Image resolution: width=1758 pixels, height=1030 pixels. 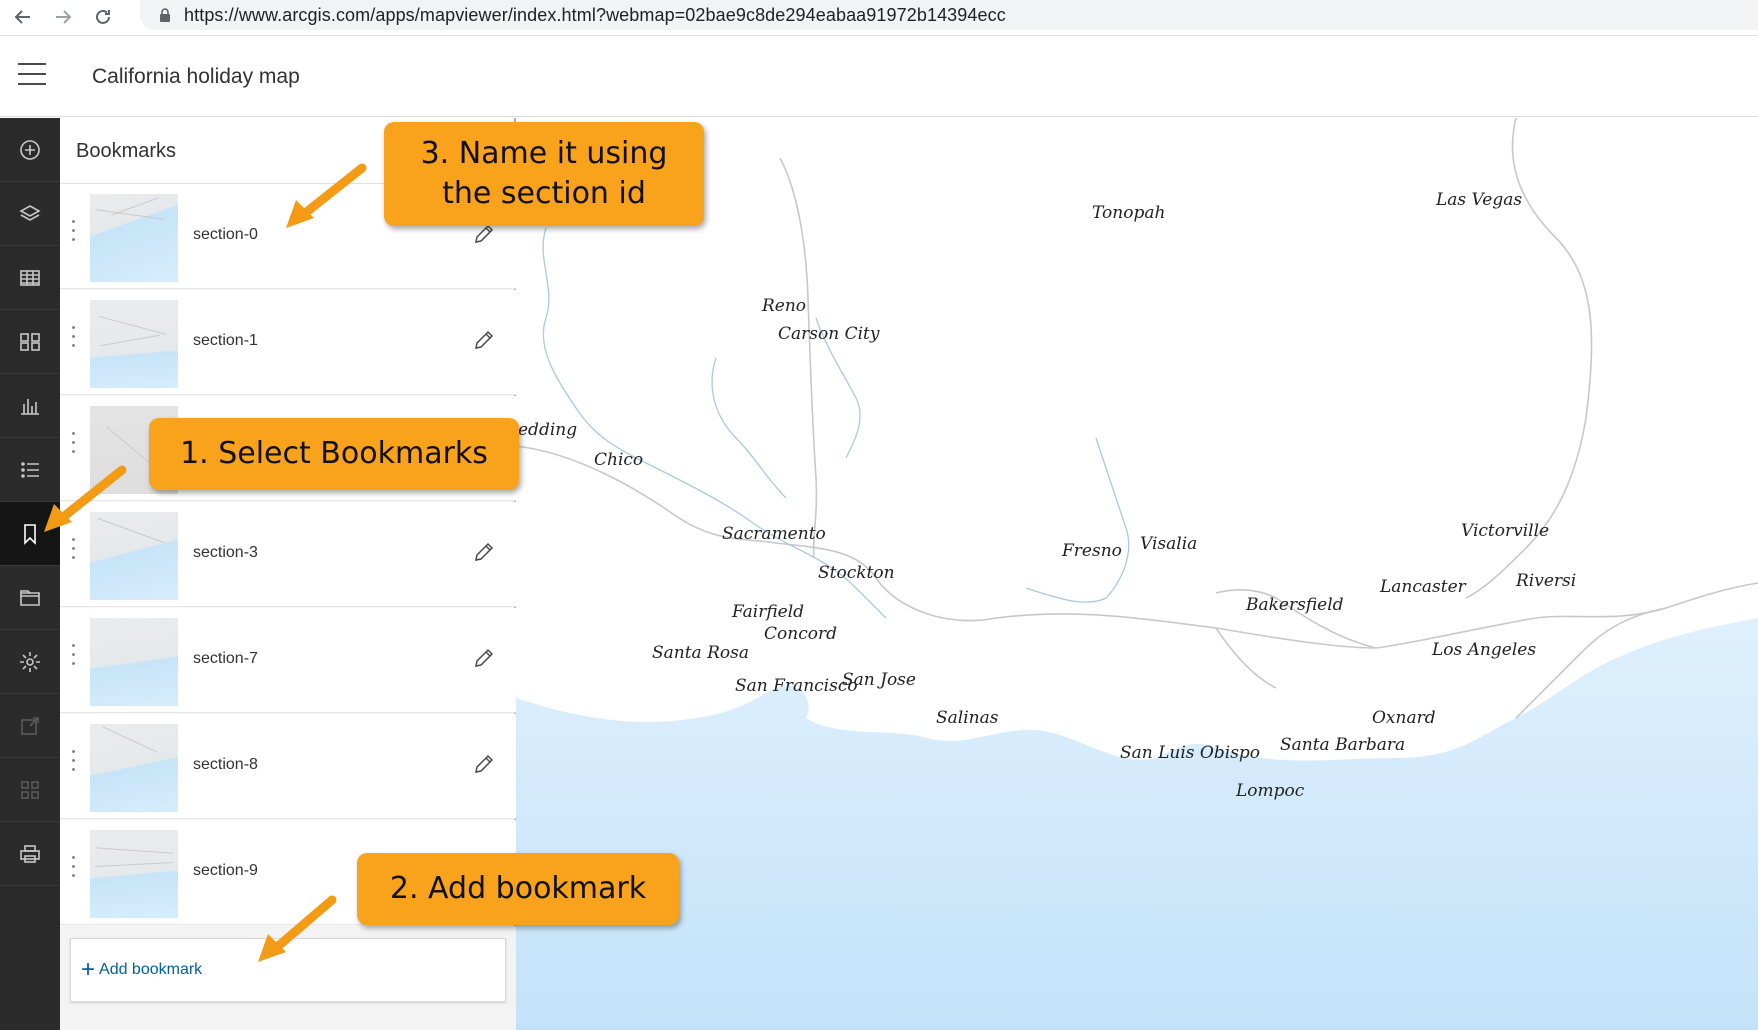 What do you see at coordinates (544, 174) in the screenshot?
I see `callout-step-3: 3. Name it using the section id` at bounding box center [544, 174].